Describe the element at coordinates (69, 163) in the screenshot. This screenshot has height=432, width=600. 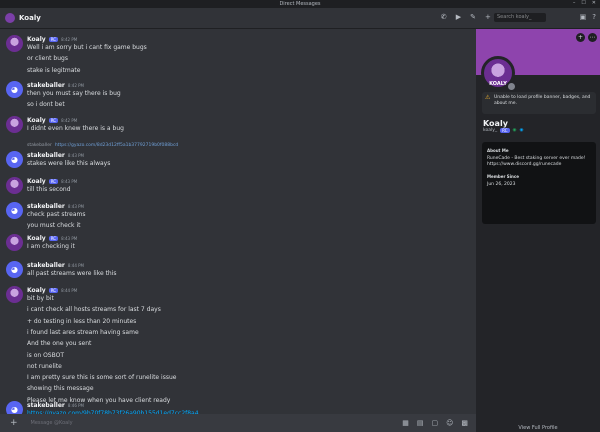
I see `message-text: stakes were like this always` at that location.